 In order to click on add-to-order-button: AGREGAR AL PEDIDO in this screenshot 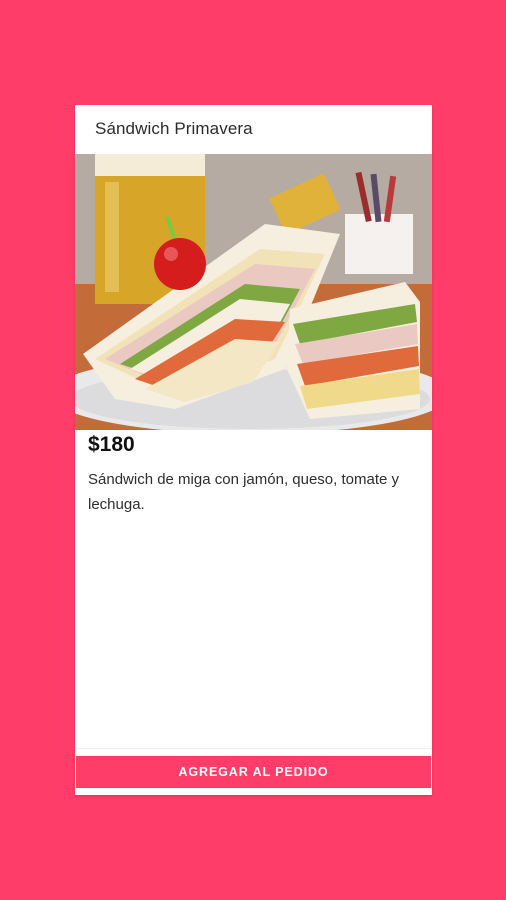, I will do `click(253, 772)`.